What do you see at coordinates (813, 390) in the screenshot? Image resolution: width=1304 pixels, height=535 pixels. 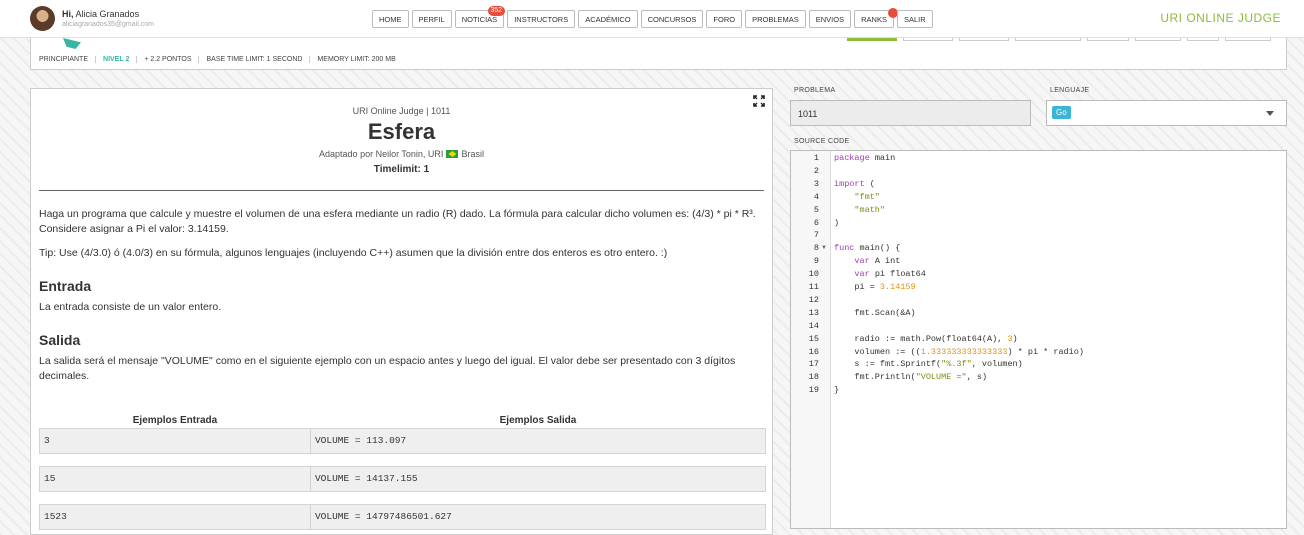 I see `line-number: 19` at bounding box center [813, 390].